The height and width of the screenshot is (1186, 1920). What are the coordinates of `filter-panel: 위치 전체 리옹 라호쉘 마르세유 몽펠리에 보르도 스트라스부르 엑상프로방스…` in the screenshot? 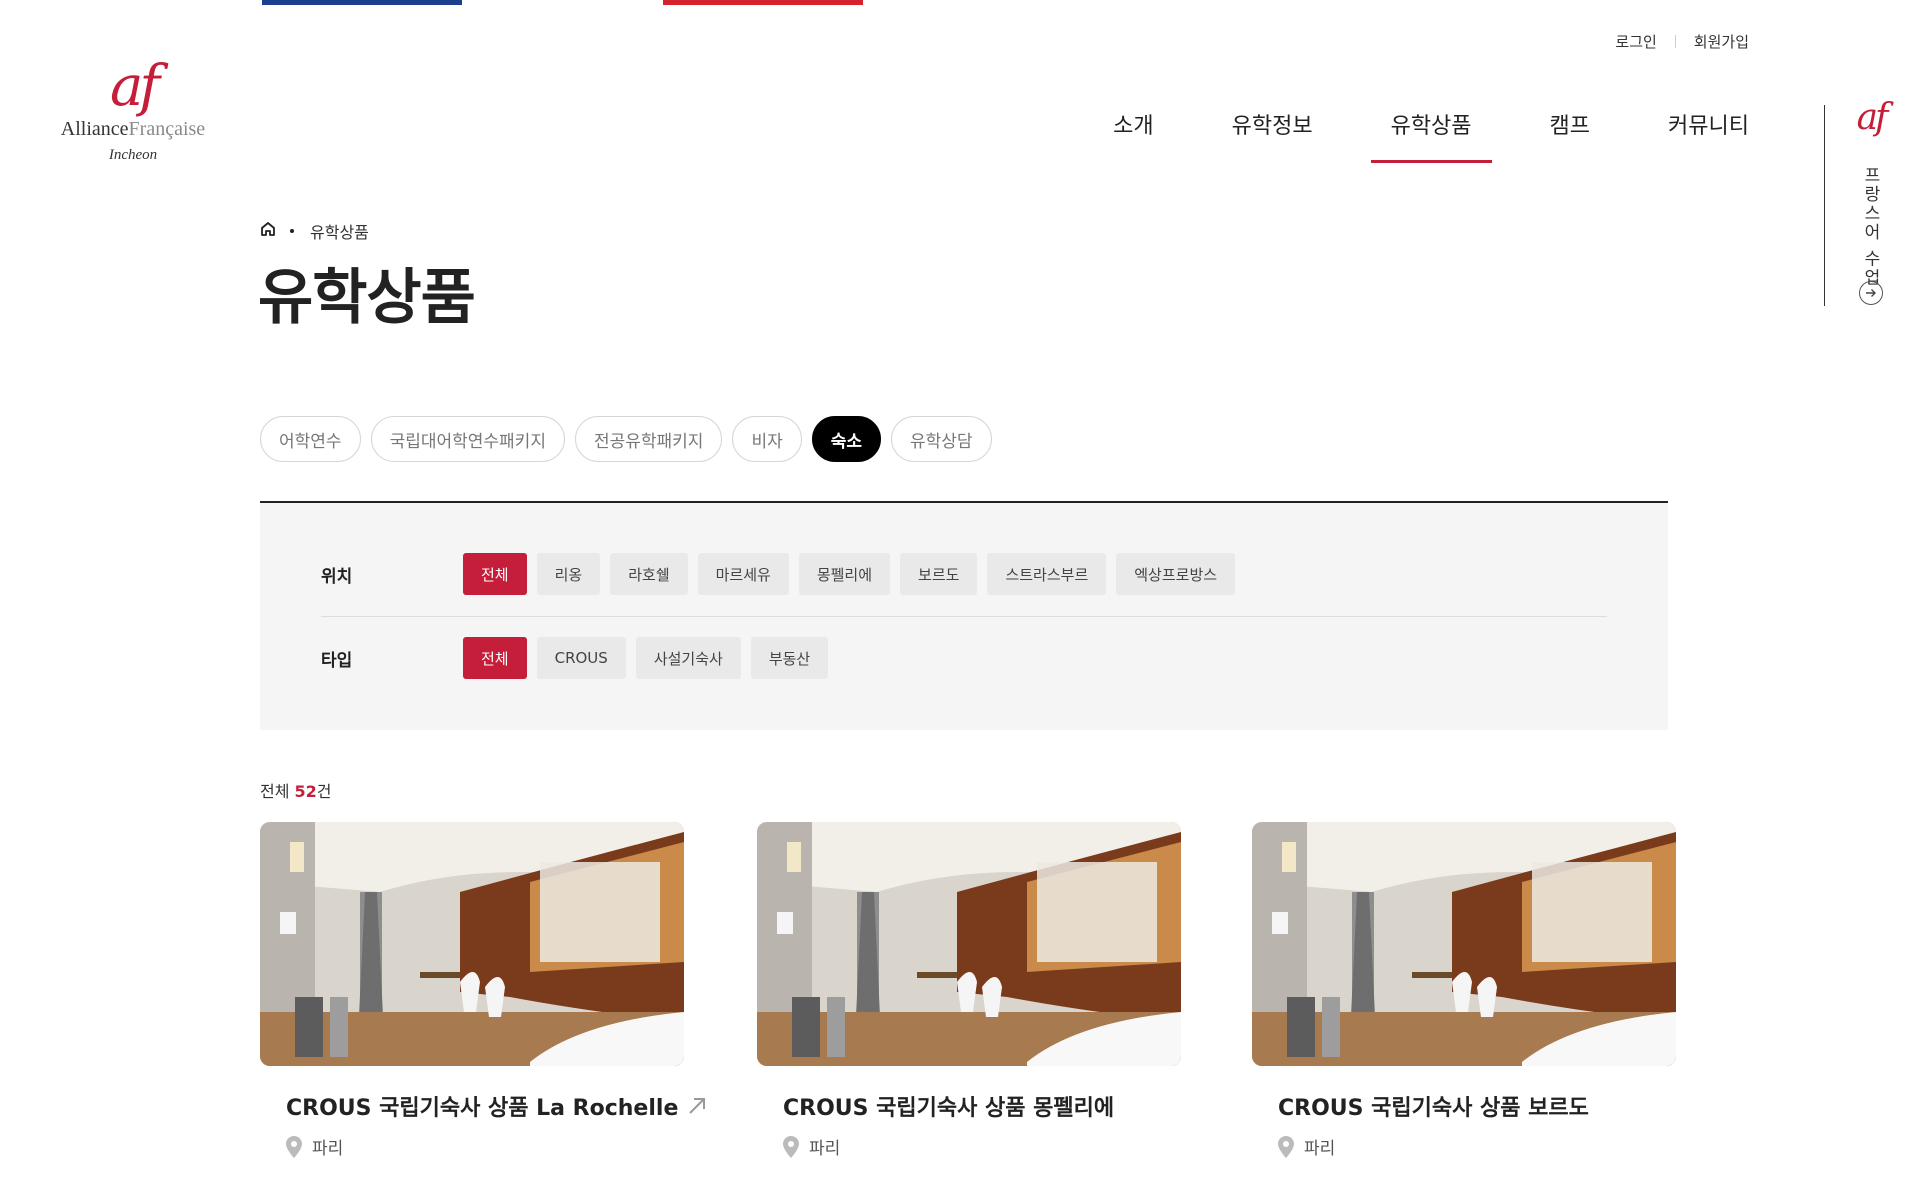 It's located at (964, 616).